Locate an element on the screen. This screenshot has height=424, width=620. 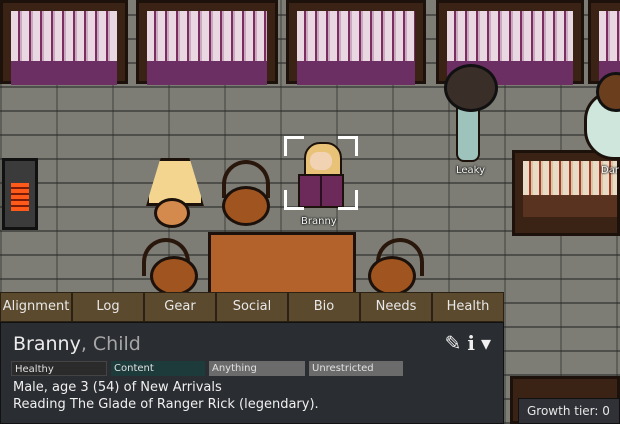
panel-icons: ✎ i ▾ is located at coordinates (468, 343).